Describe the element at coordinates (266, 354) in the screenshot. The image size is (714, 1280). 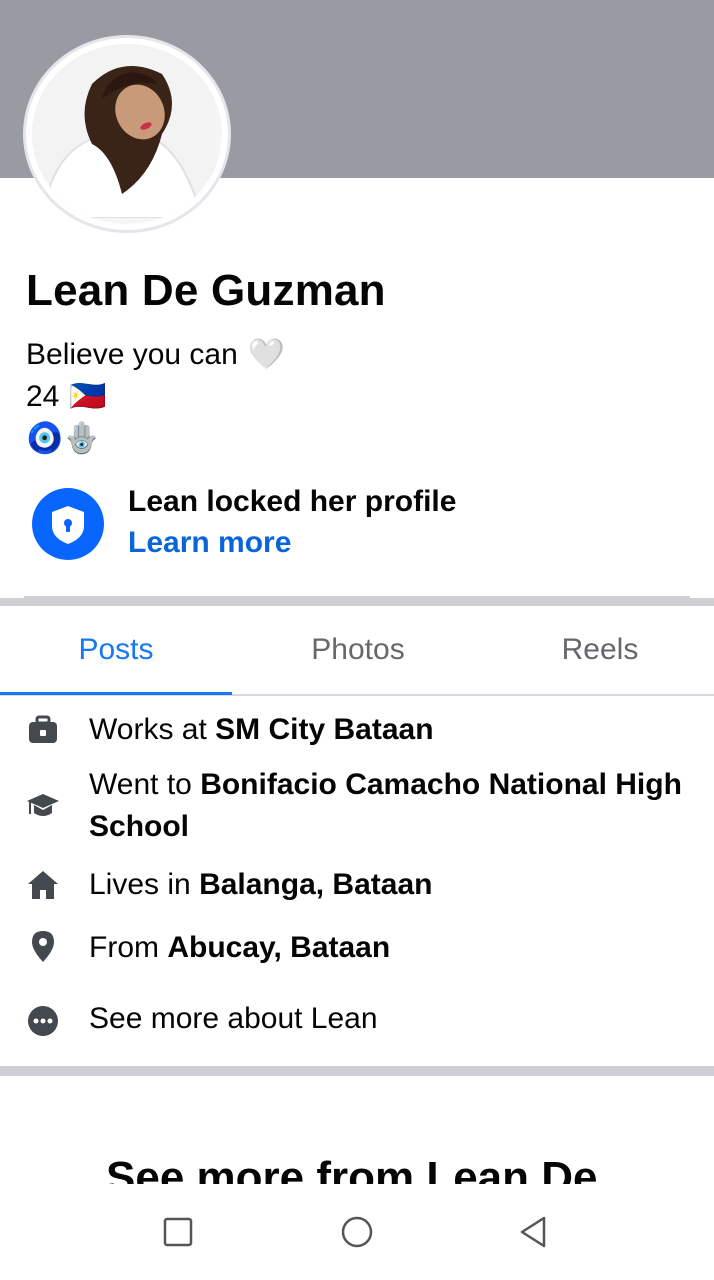
I see `heart-emoji: 🤍` at that location.